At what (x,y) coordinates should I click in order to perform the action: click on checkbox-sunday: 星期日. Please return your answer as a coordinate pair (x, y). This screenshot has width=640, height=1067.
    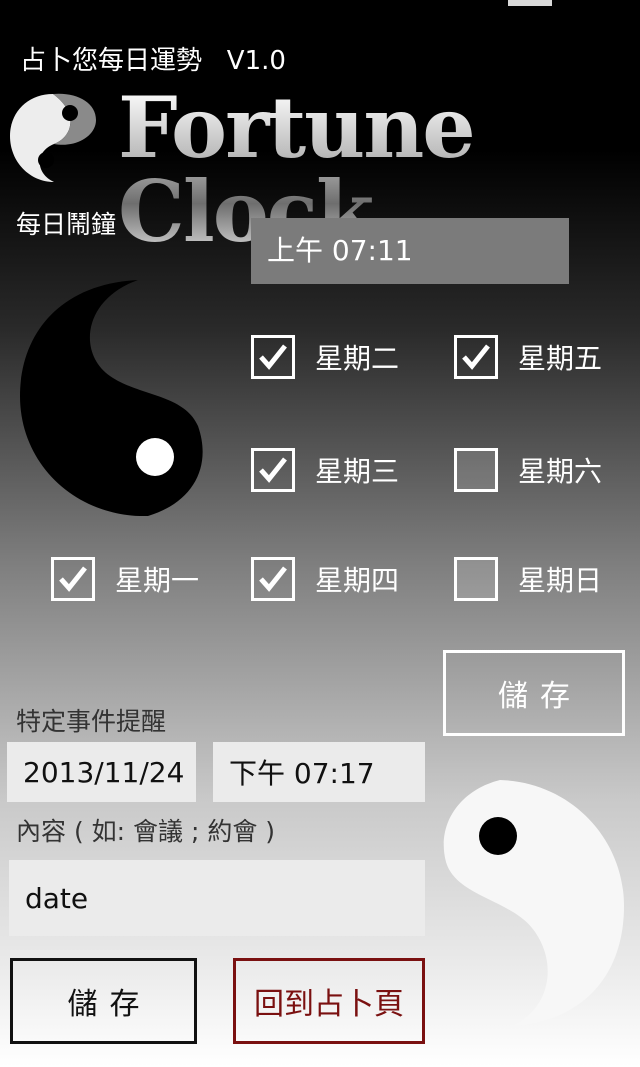
    Looking at the image, I should click on (528, 579).